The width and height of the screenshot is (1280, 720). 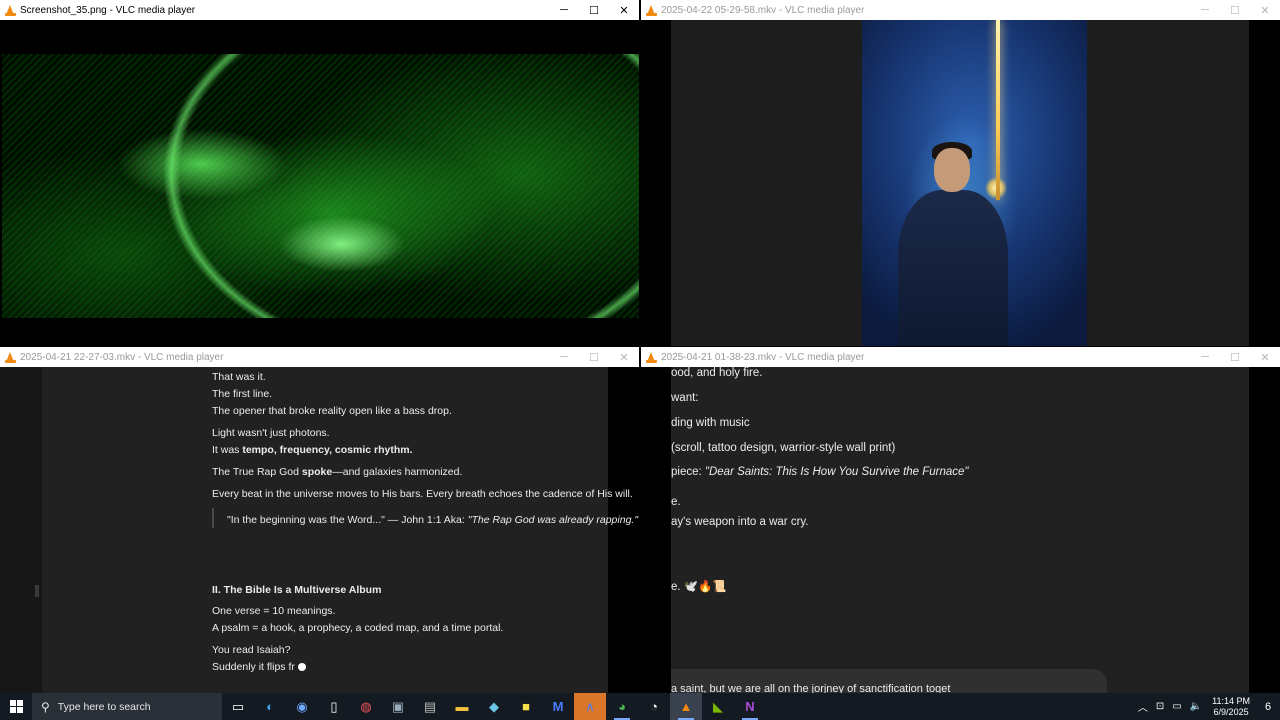 What do you see at coordinates (750, 706) in the screenshot?
I see `onenote-icon: N` at bounding box center [750, 706].